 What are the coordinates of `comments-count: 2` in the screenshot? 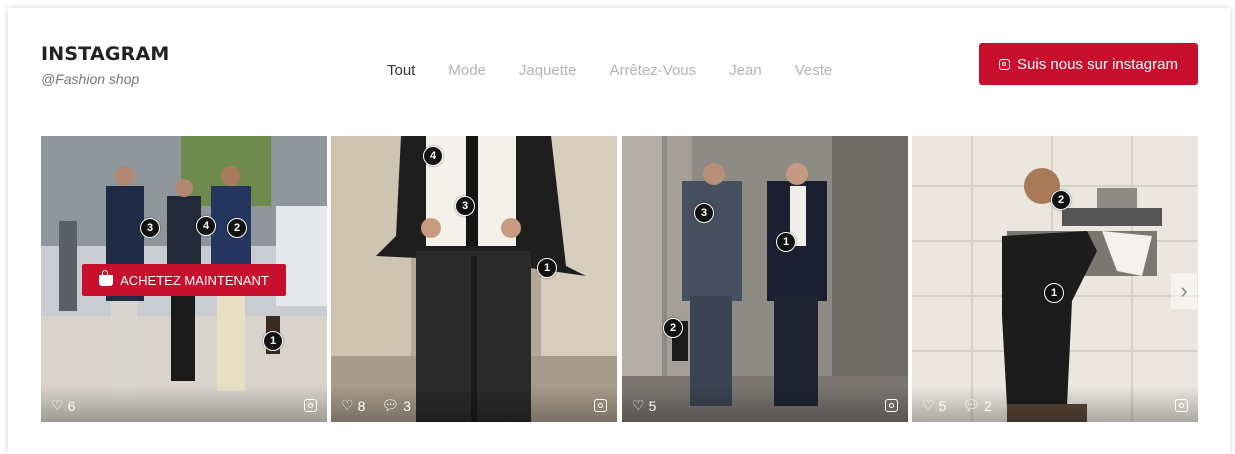 It's located at (988, 405).